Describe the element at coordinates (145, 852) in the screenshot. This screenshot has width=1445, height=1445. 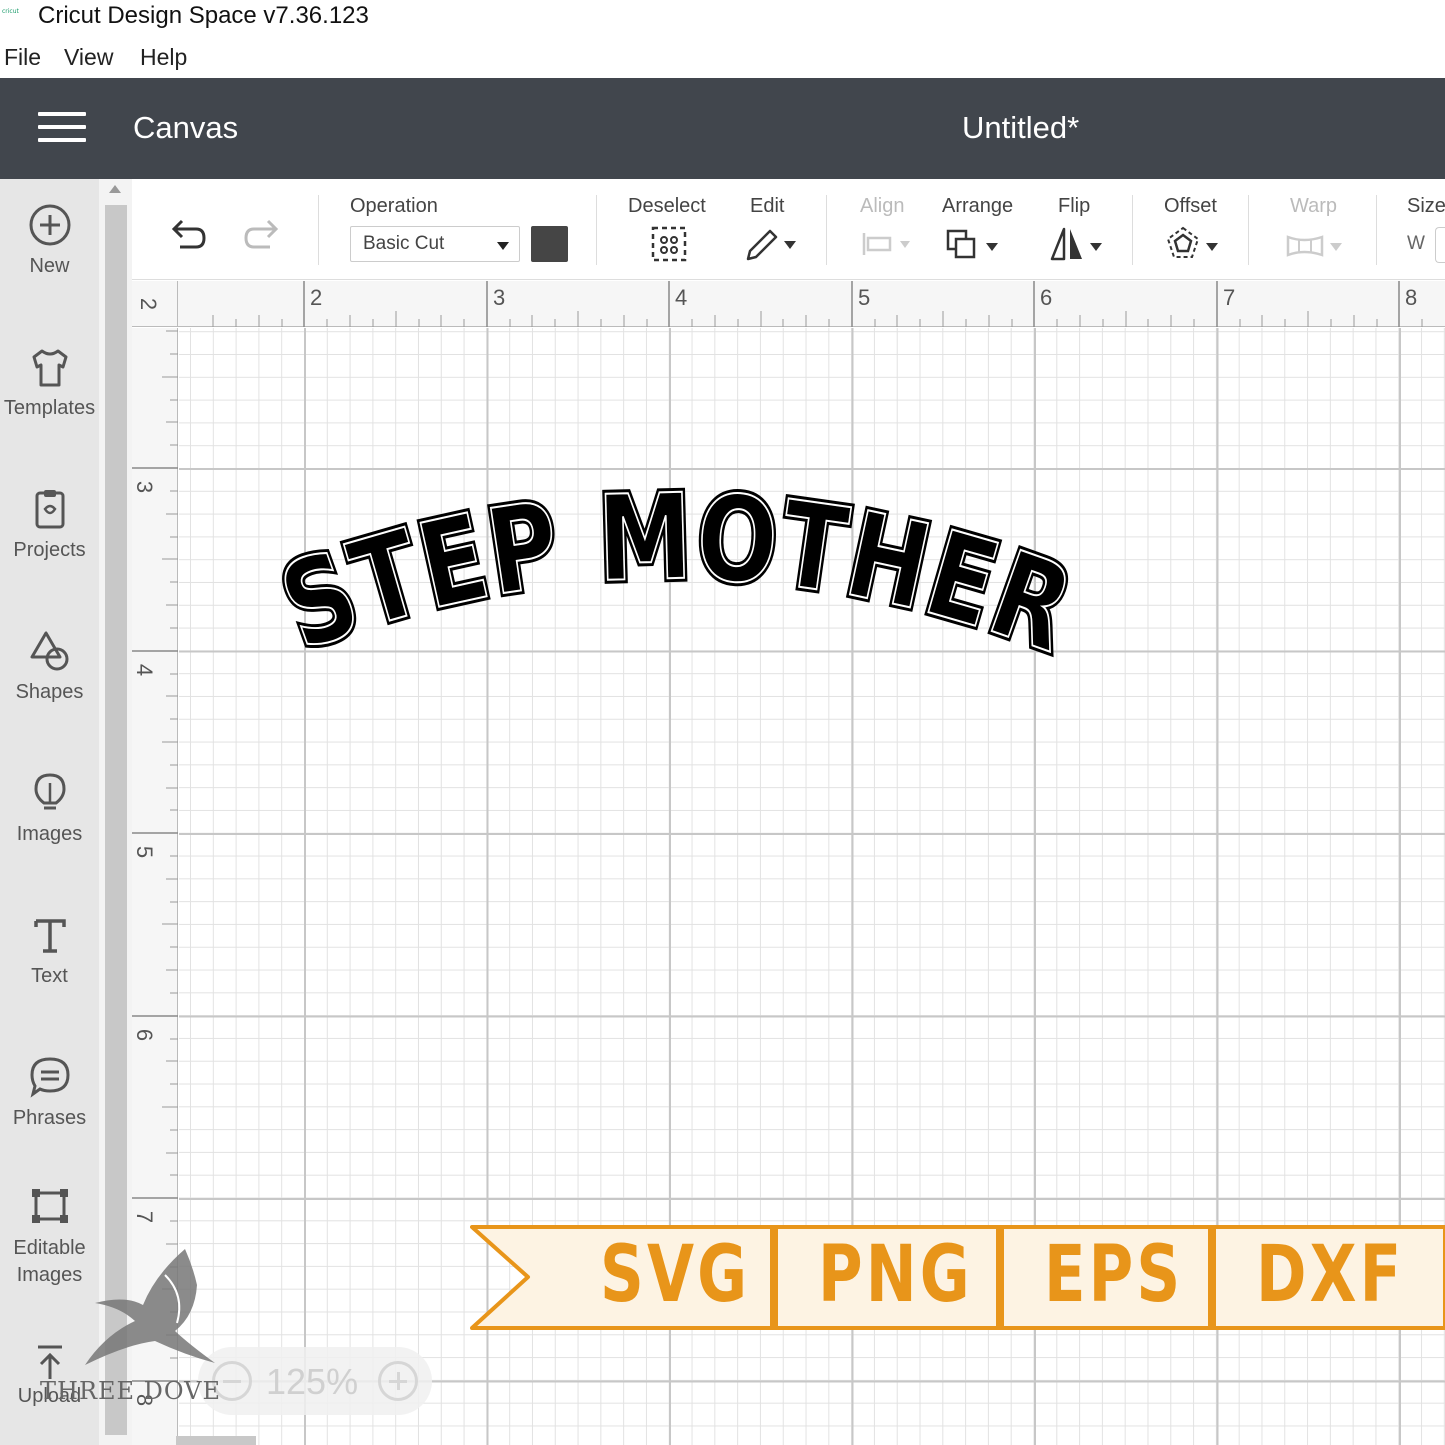
I see `left-ruler-label: 5` at that location.